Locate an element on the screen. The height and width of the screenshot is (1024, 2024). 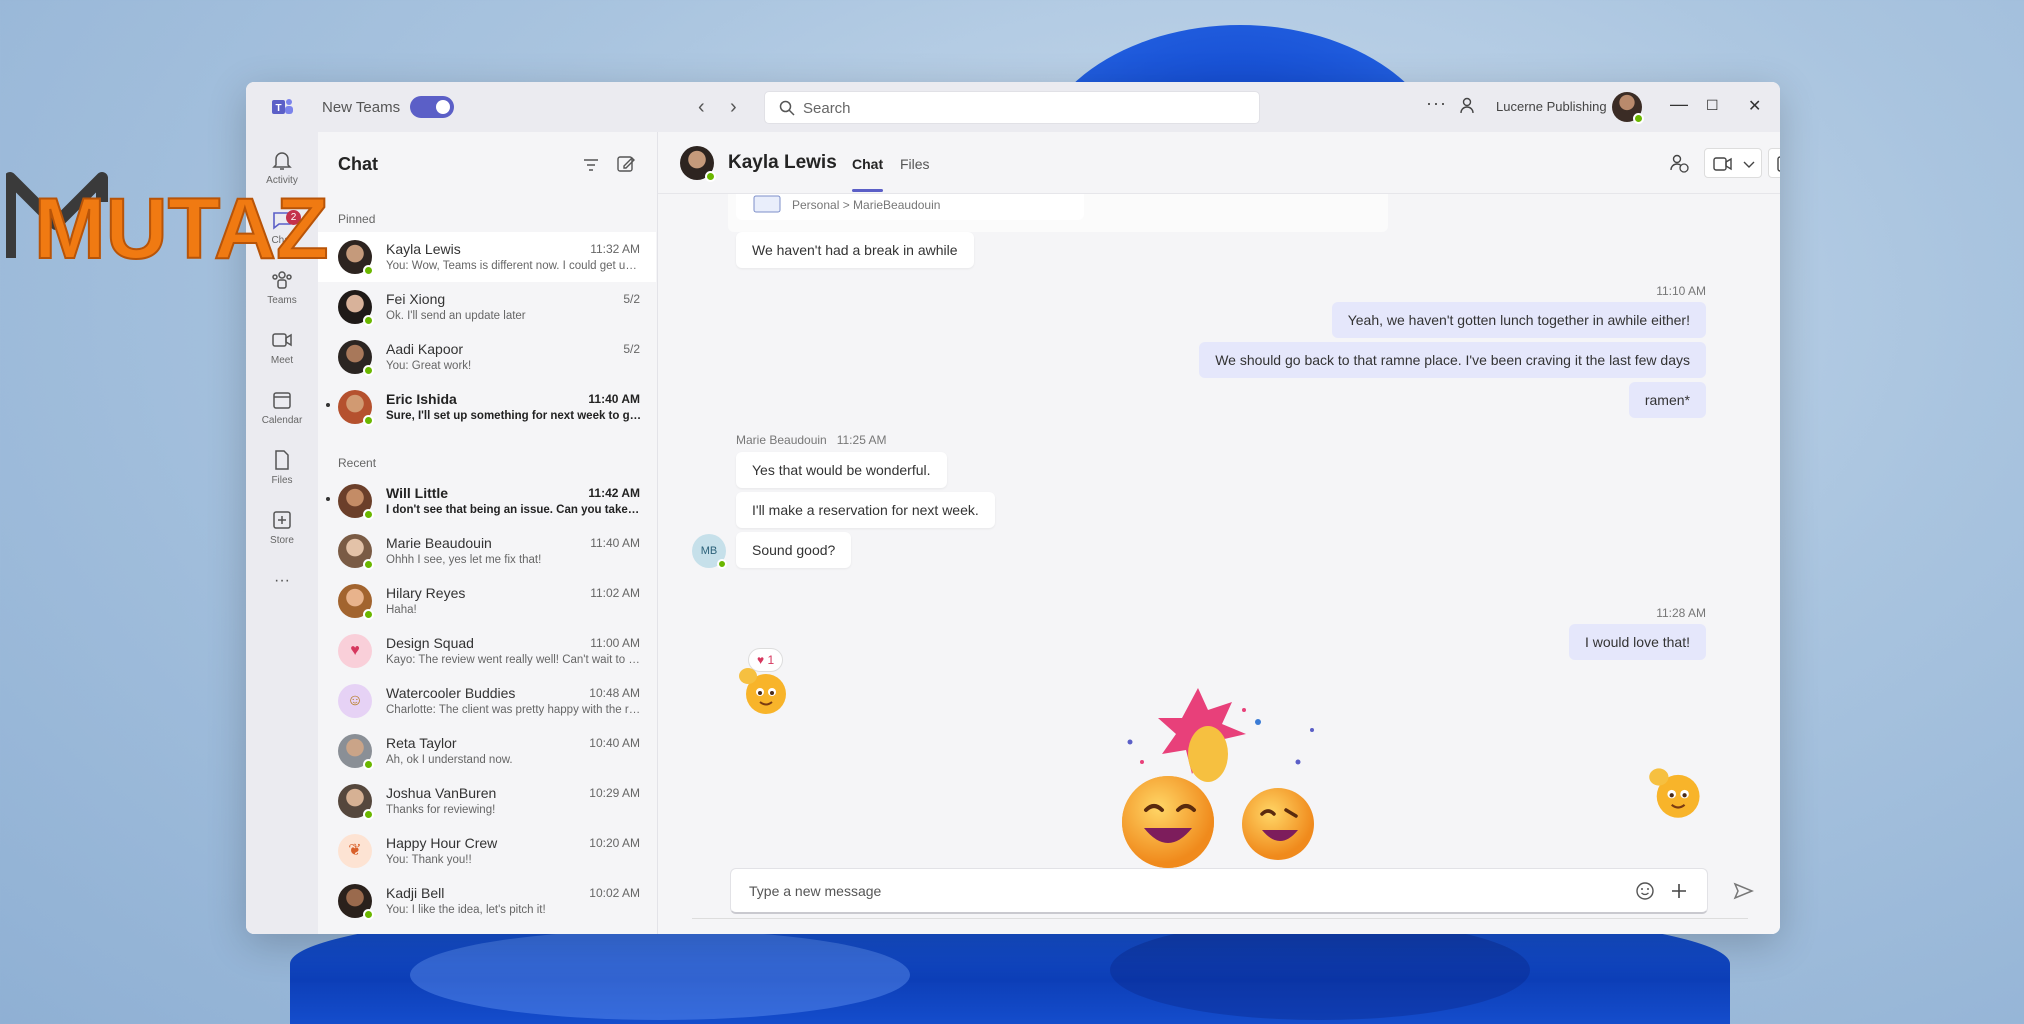
chat-item-name: Reta Taylor is located at coordinates (421, 743).